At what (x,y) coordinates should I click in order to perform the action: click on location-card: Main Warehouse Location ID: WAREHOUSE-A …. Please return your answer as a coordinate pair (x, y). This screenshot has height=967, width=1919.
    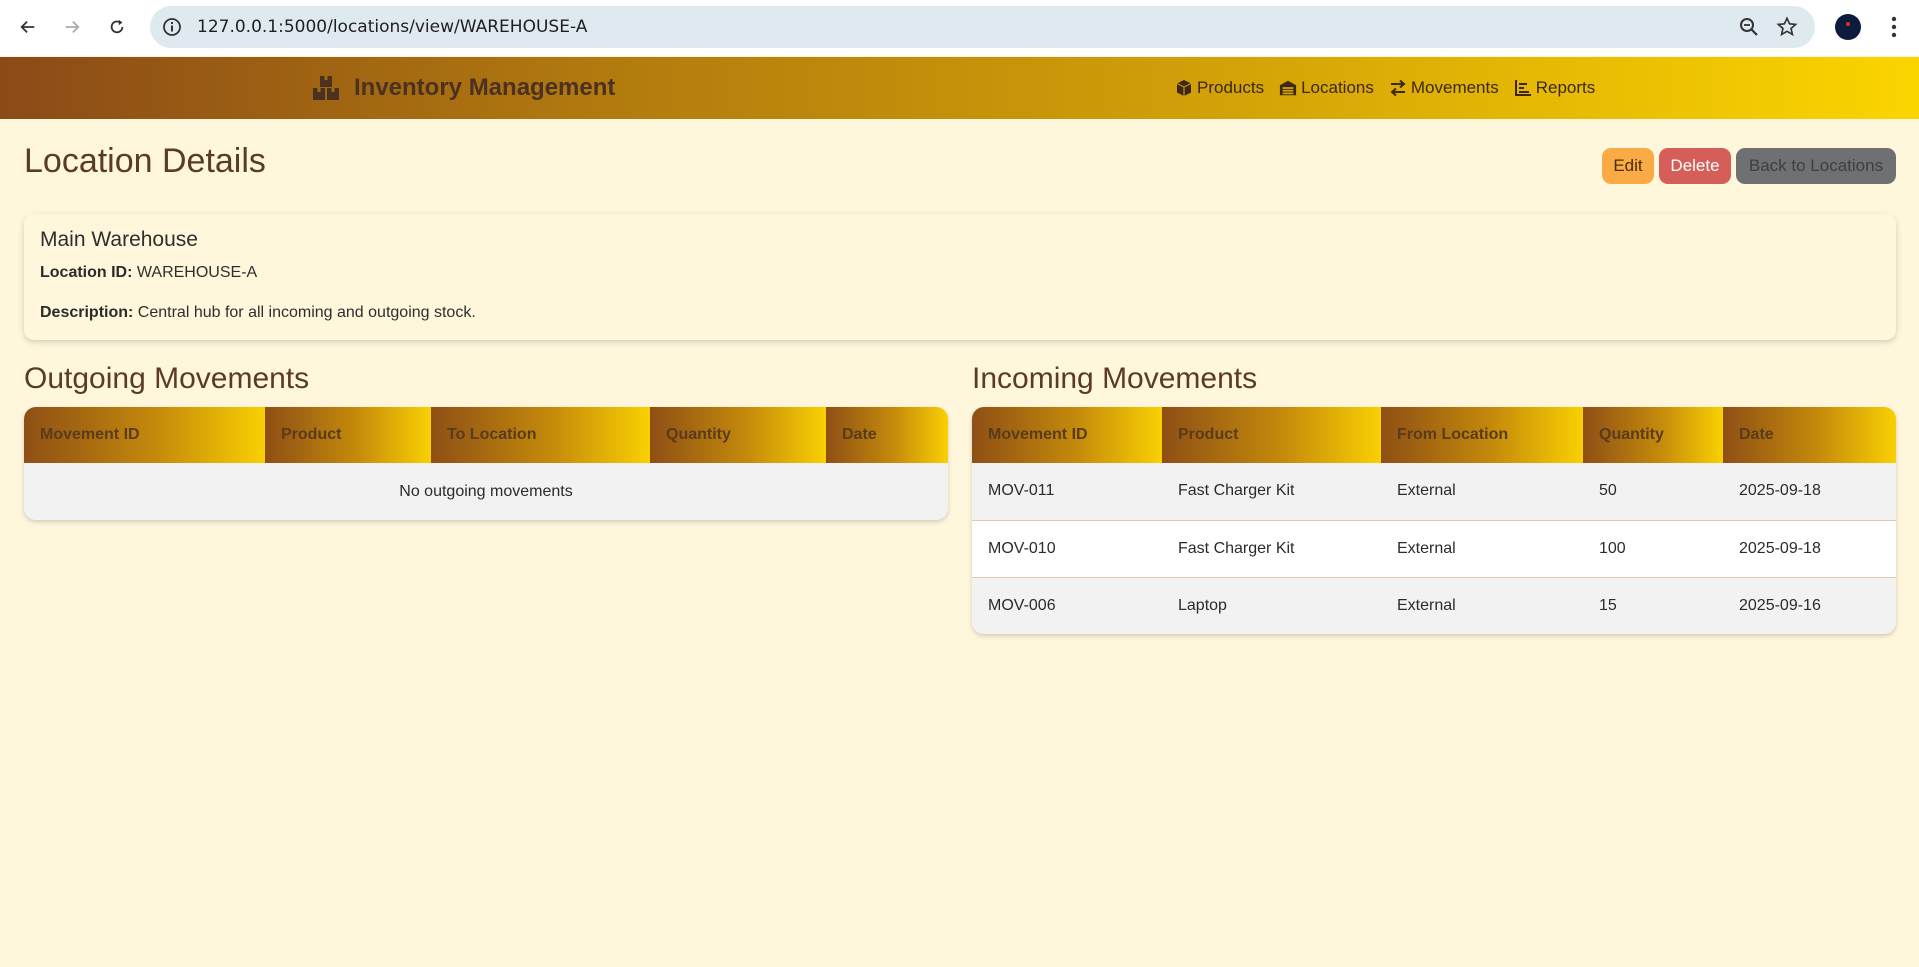
    Looking at the image, I should click on (960, 277).